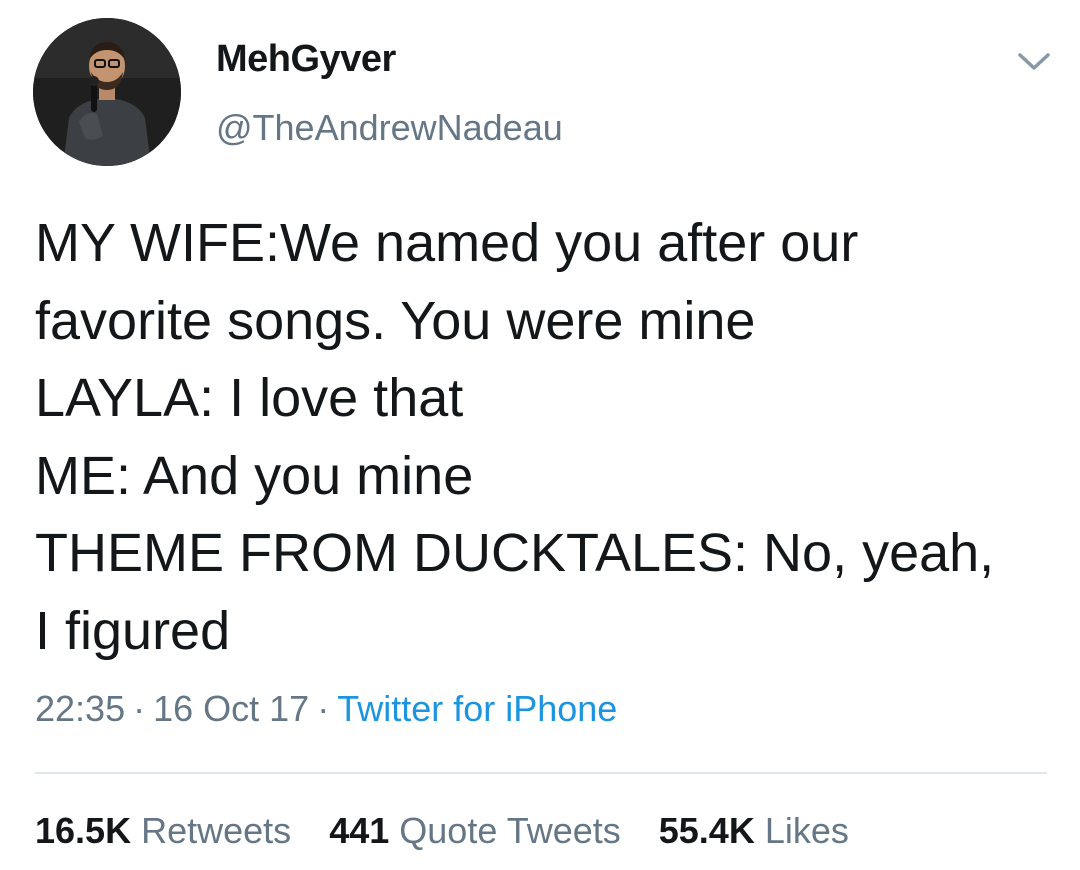  I want to click on retweets-stat: 16.5K Retweets, so click(163, 831).